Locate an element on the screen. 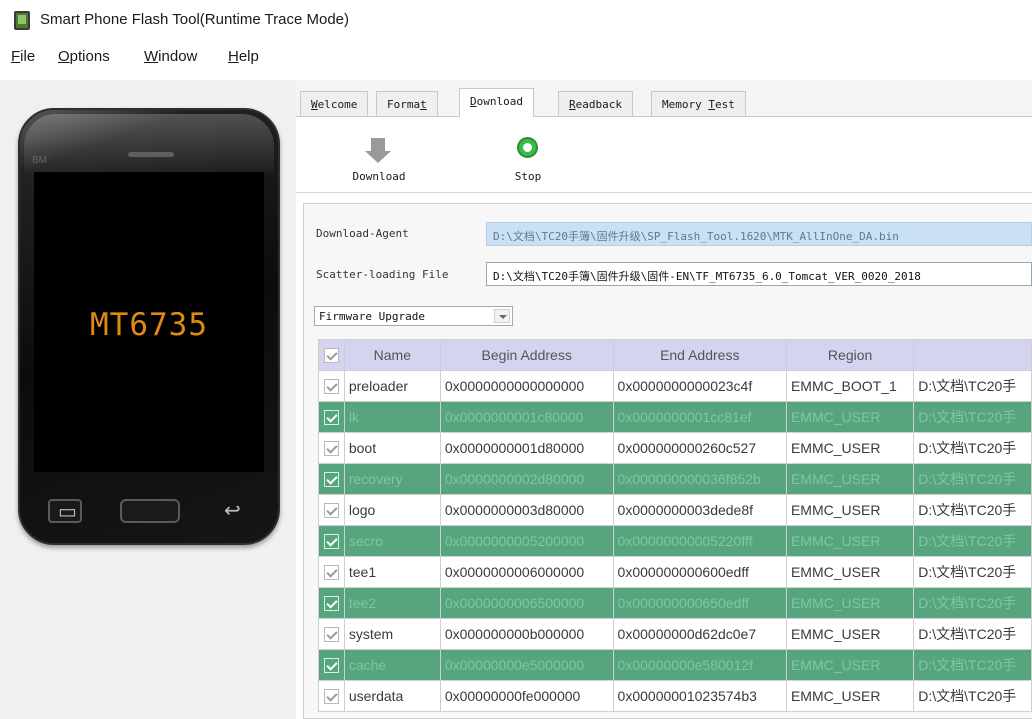 This screenshot has width=1032, height=719. cell-end-address: 0x000000000036f852b is located at coordinates (699, 479).